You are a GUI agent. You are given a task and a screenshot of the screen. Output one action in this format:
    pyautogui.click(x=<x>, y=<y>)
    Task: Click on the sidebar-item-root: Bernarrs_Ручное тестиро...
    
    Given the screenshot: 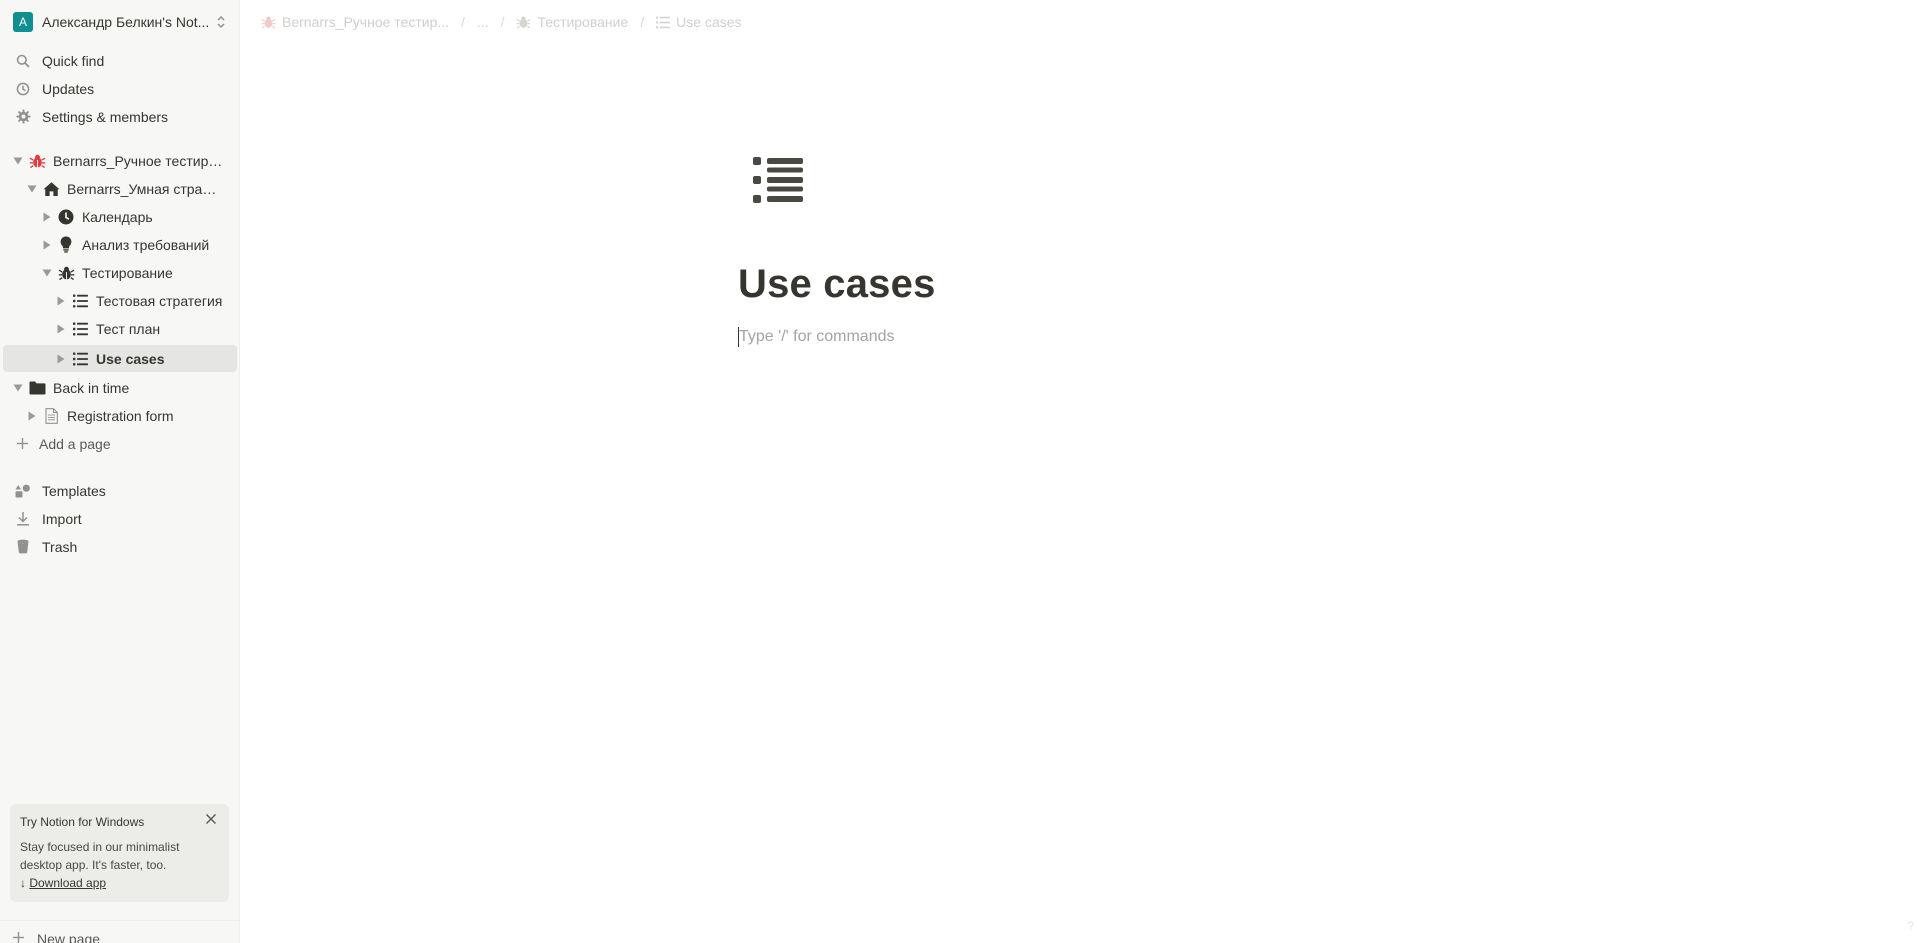 What is the action you would take?
    pyautogui.click(x=120, y=160)
    